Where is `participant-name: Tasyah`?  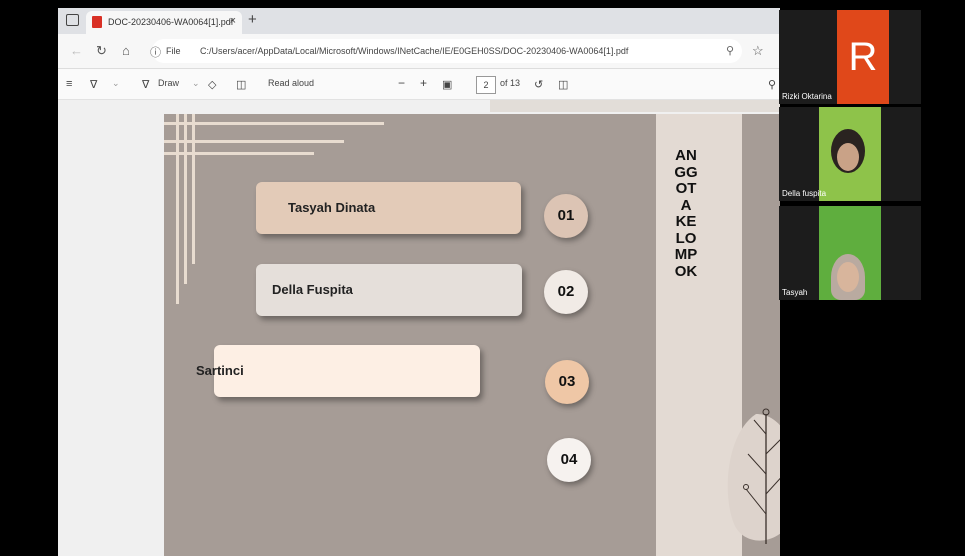 participant-name: Tasyah is located at coordinates (795, 292).